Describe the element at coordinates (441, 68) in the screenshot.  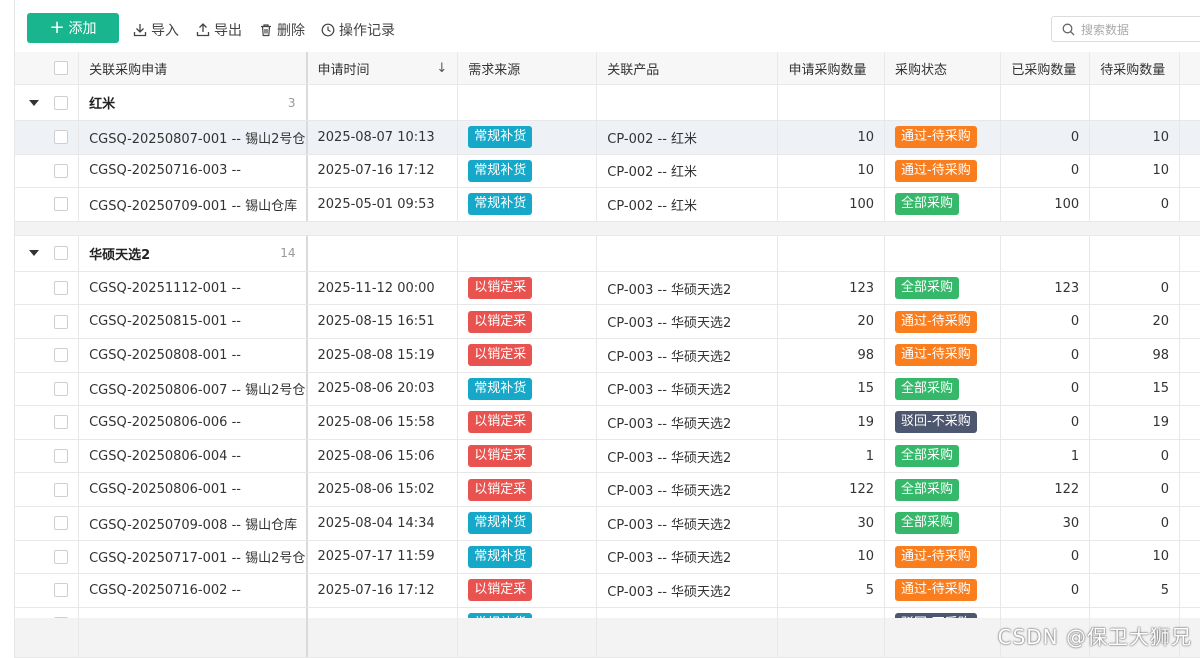
I see `sort-desc-icon: ↓` at that location.